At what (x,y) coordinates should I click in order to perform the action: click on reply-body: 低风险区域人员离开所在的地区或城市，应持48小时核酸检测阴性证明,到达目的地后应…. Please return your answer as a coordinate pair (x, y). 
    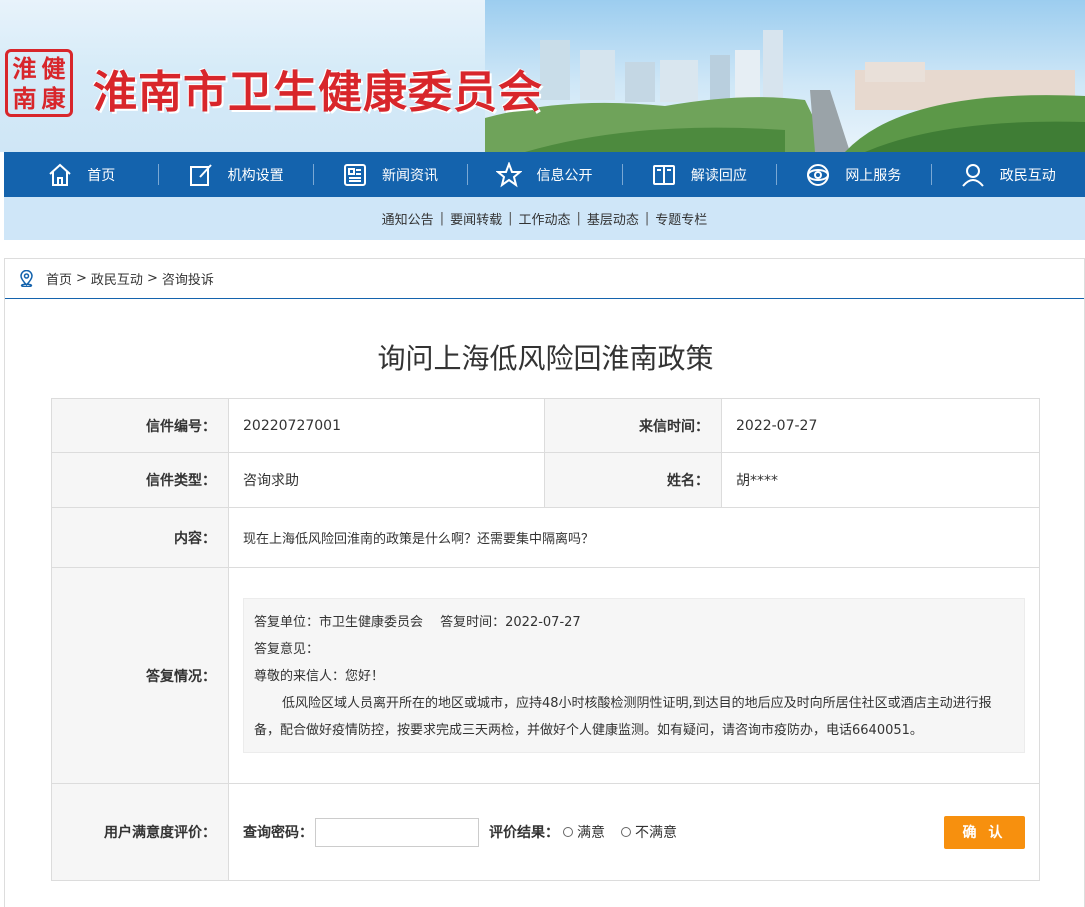
    Looking at the image, I should click on (623, 717).